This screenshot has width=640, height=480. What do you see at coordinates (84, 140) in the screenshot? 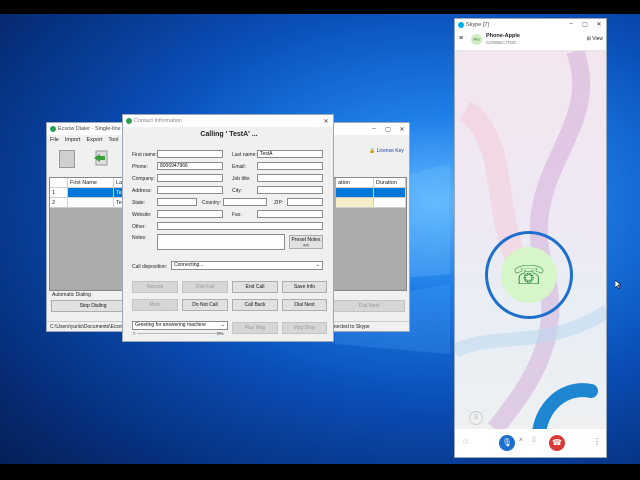
I see `dialer-menubar: File Import Export Tool` at bounding box center [84, 140].